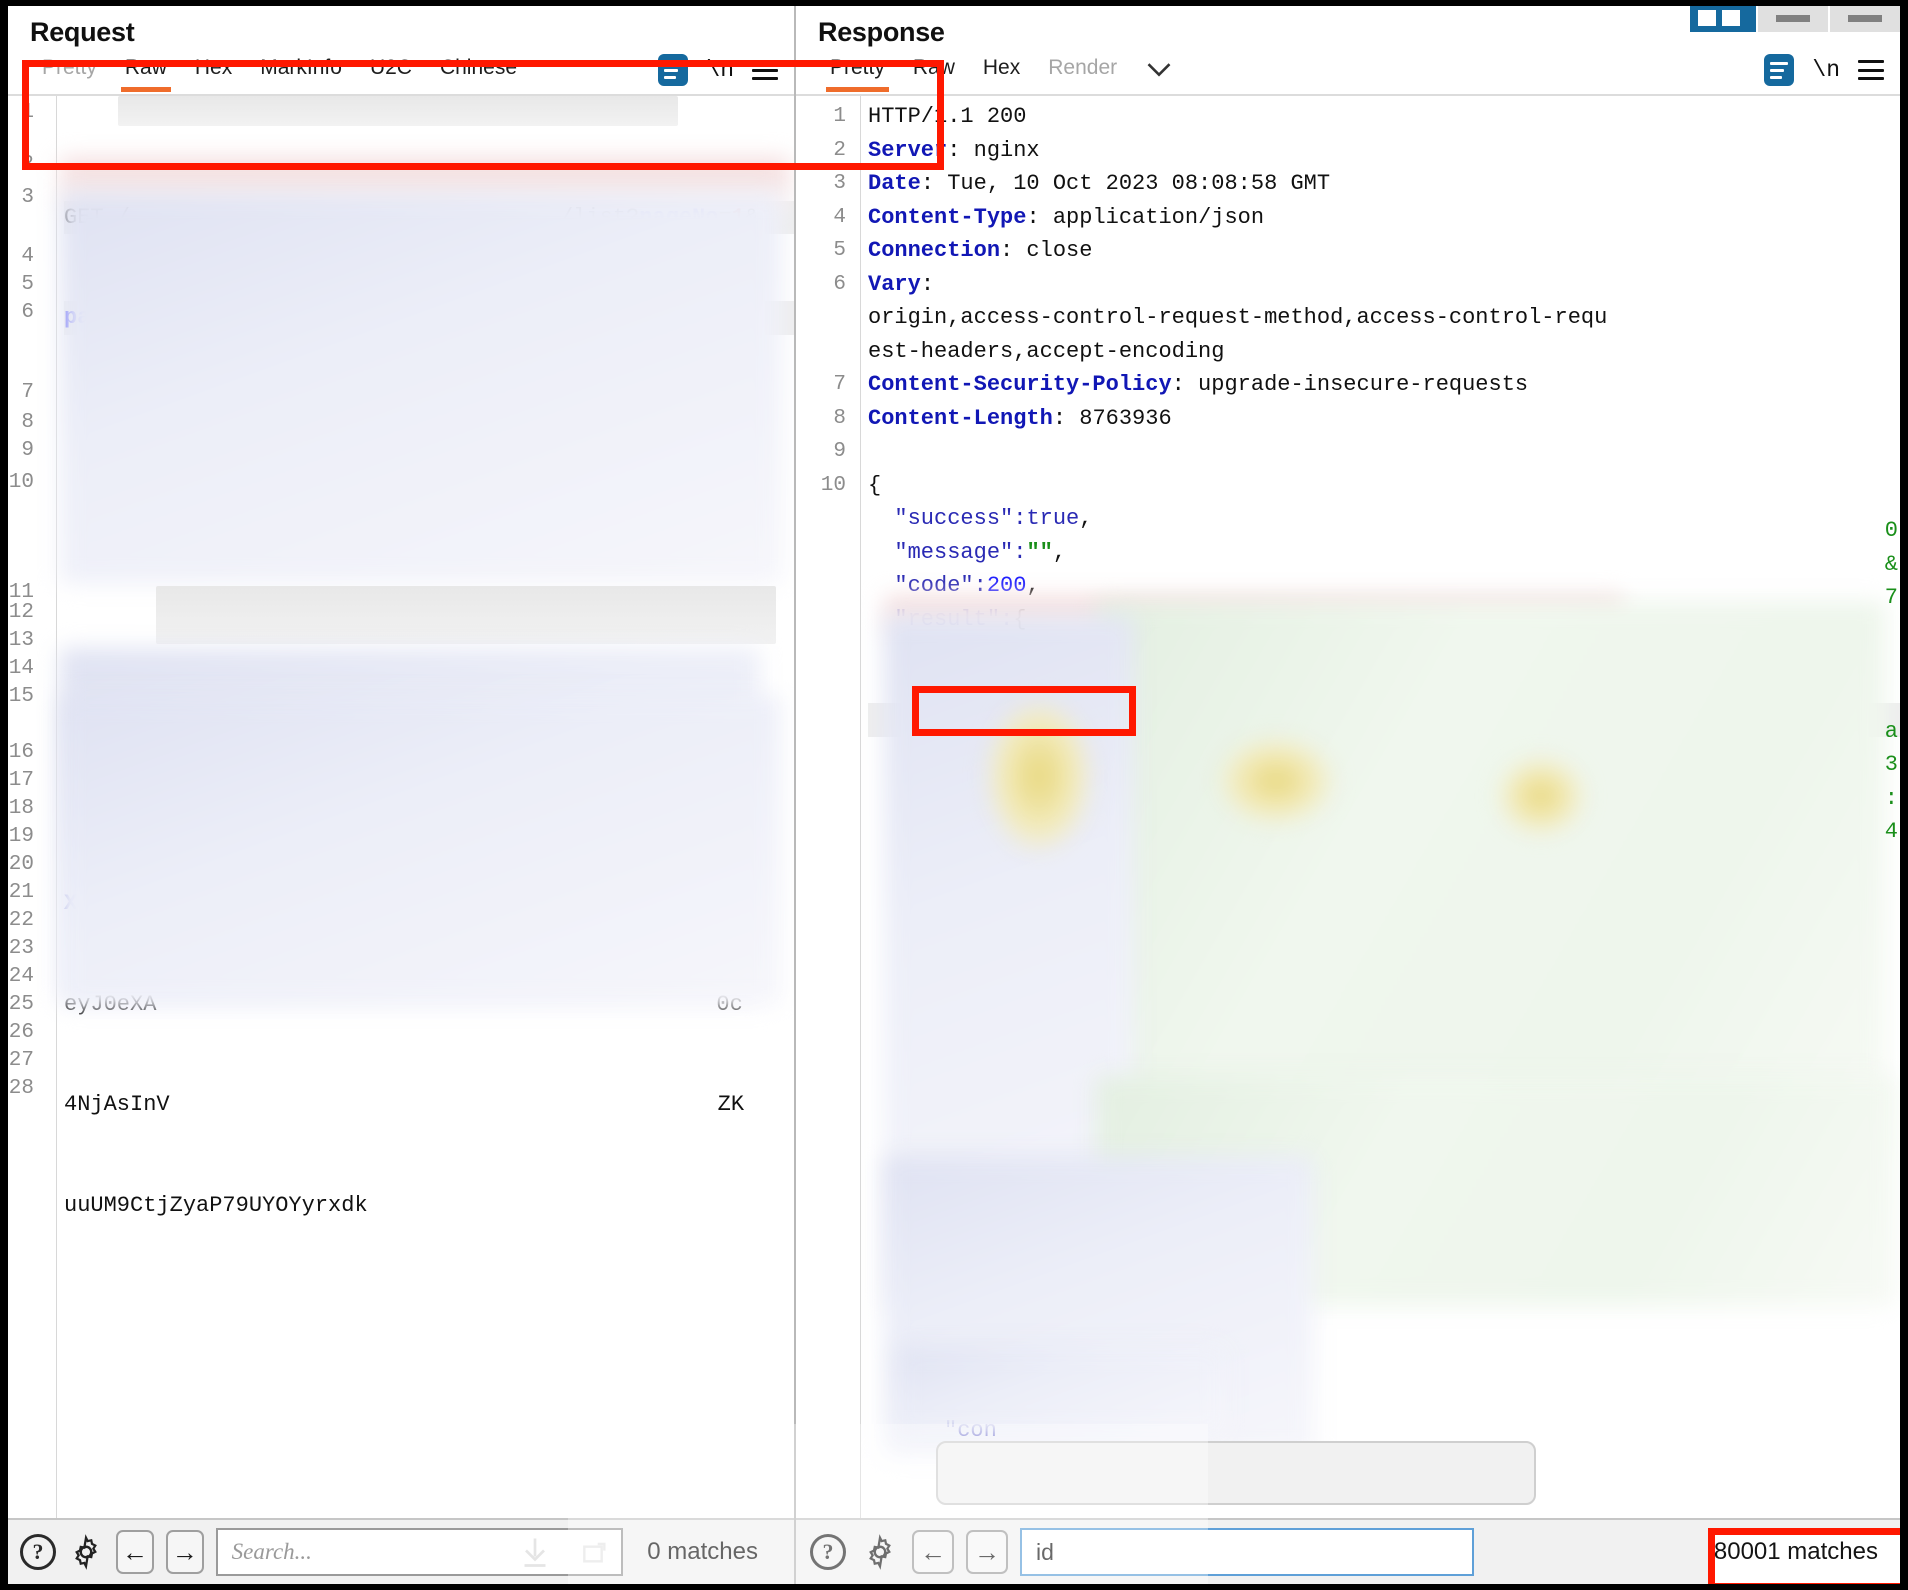 This screenshot has width=1908, height=1590. Describe the element at coordinates (117, 1104) in the screenshot. I see `token-prefix-2: 4NjAsInV` at that location.